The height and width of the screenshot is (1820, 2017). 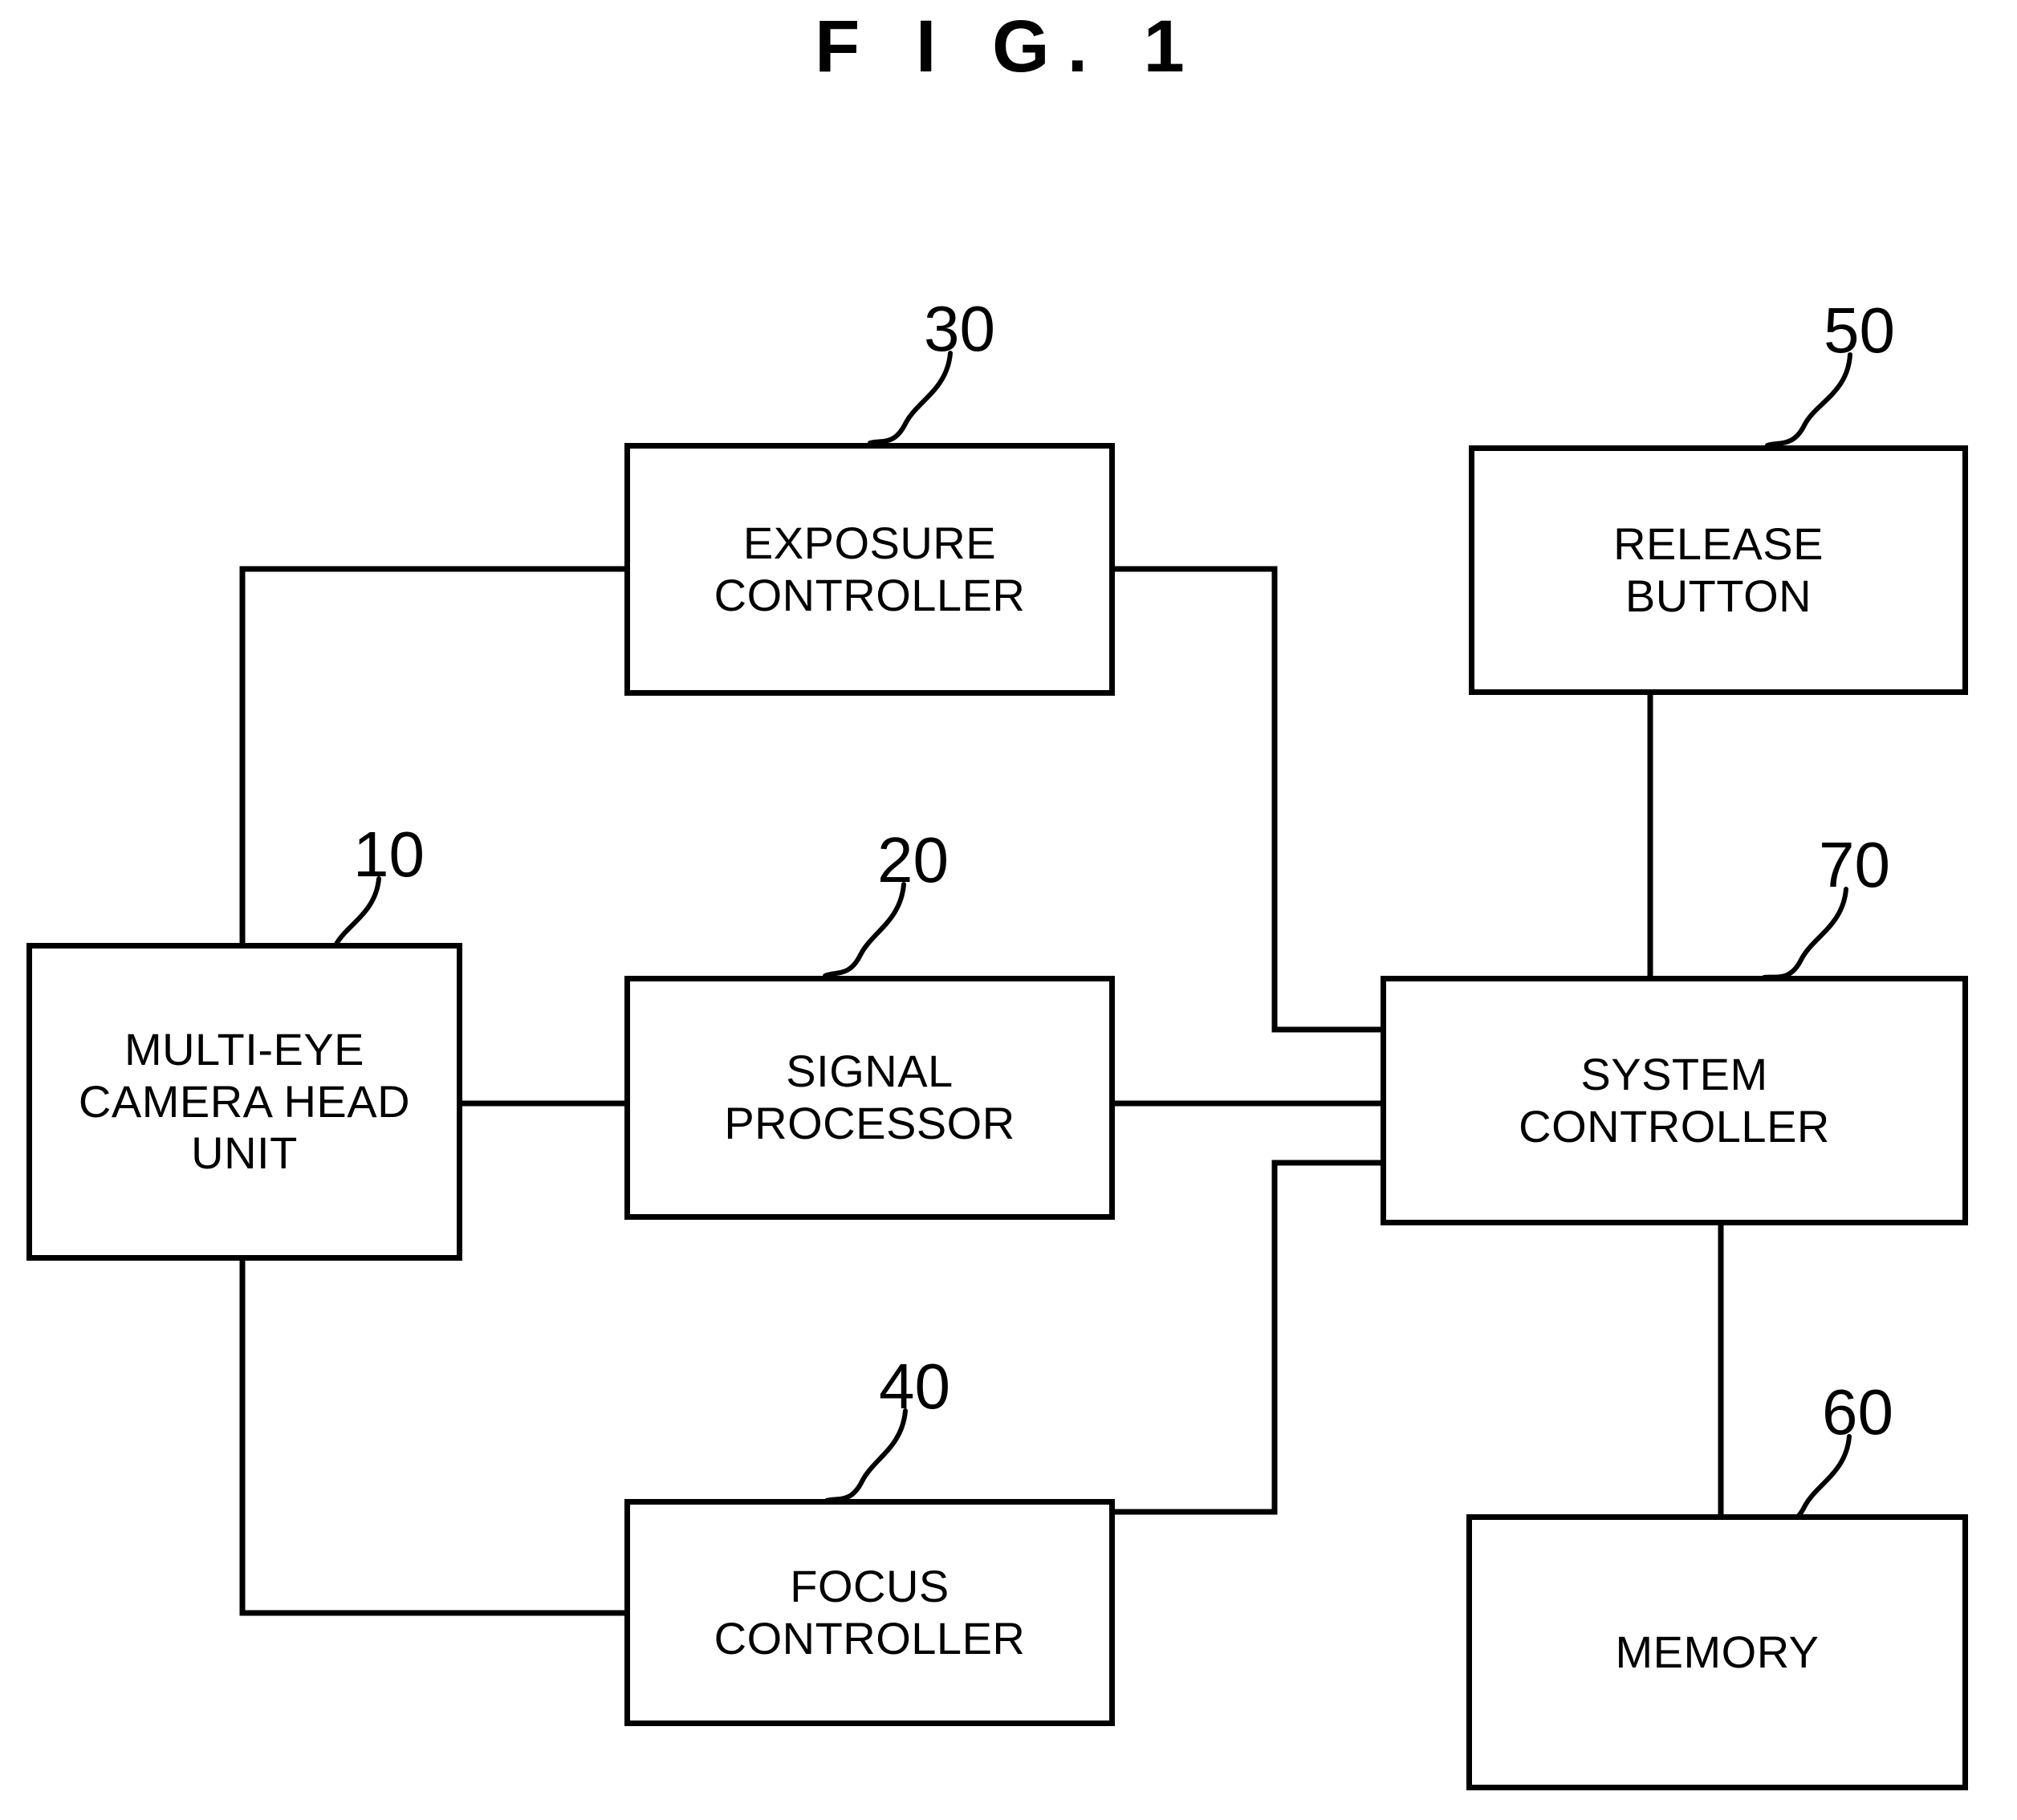 I want to click on block-label-exposure-controller: EXPOSURE CONTROLLER, so click(x=870, y=568).